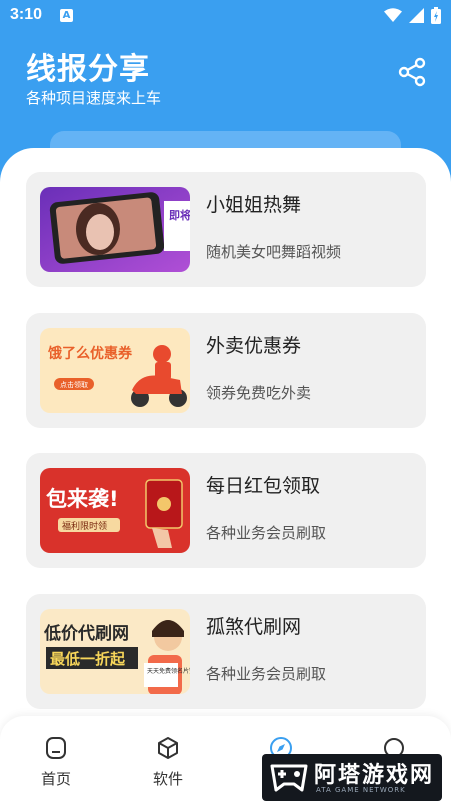 The height and width of the screenshot is (803, 451). Describe the element at coordinates (168, 748) in the screenshot. I see `box-icon` at that location.